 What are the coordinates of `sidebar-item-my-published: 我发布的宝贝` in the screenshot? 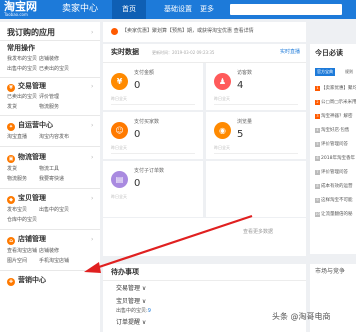 It's located at (22, 59).